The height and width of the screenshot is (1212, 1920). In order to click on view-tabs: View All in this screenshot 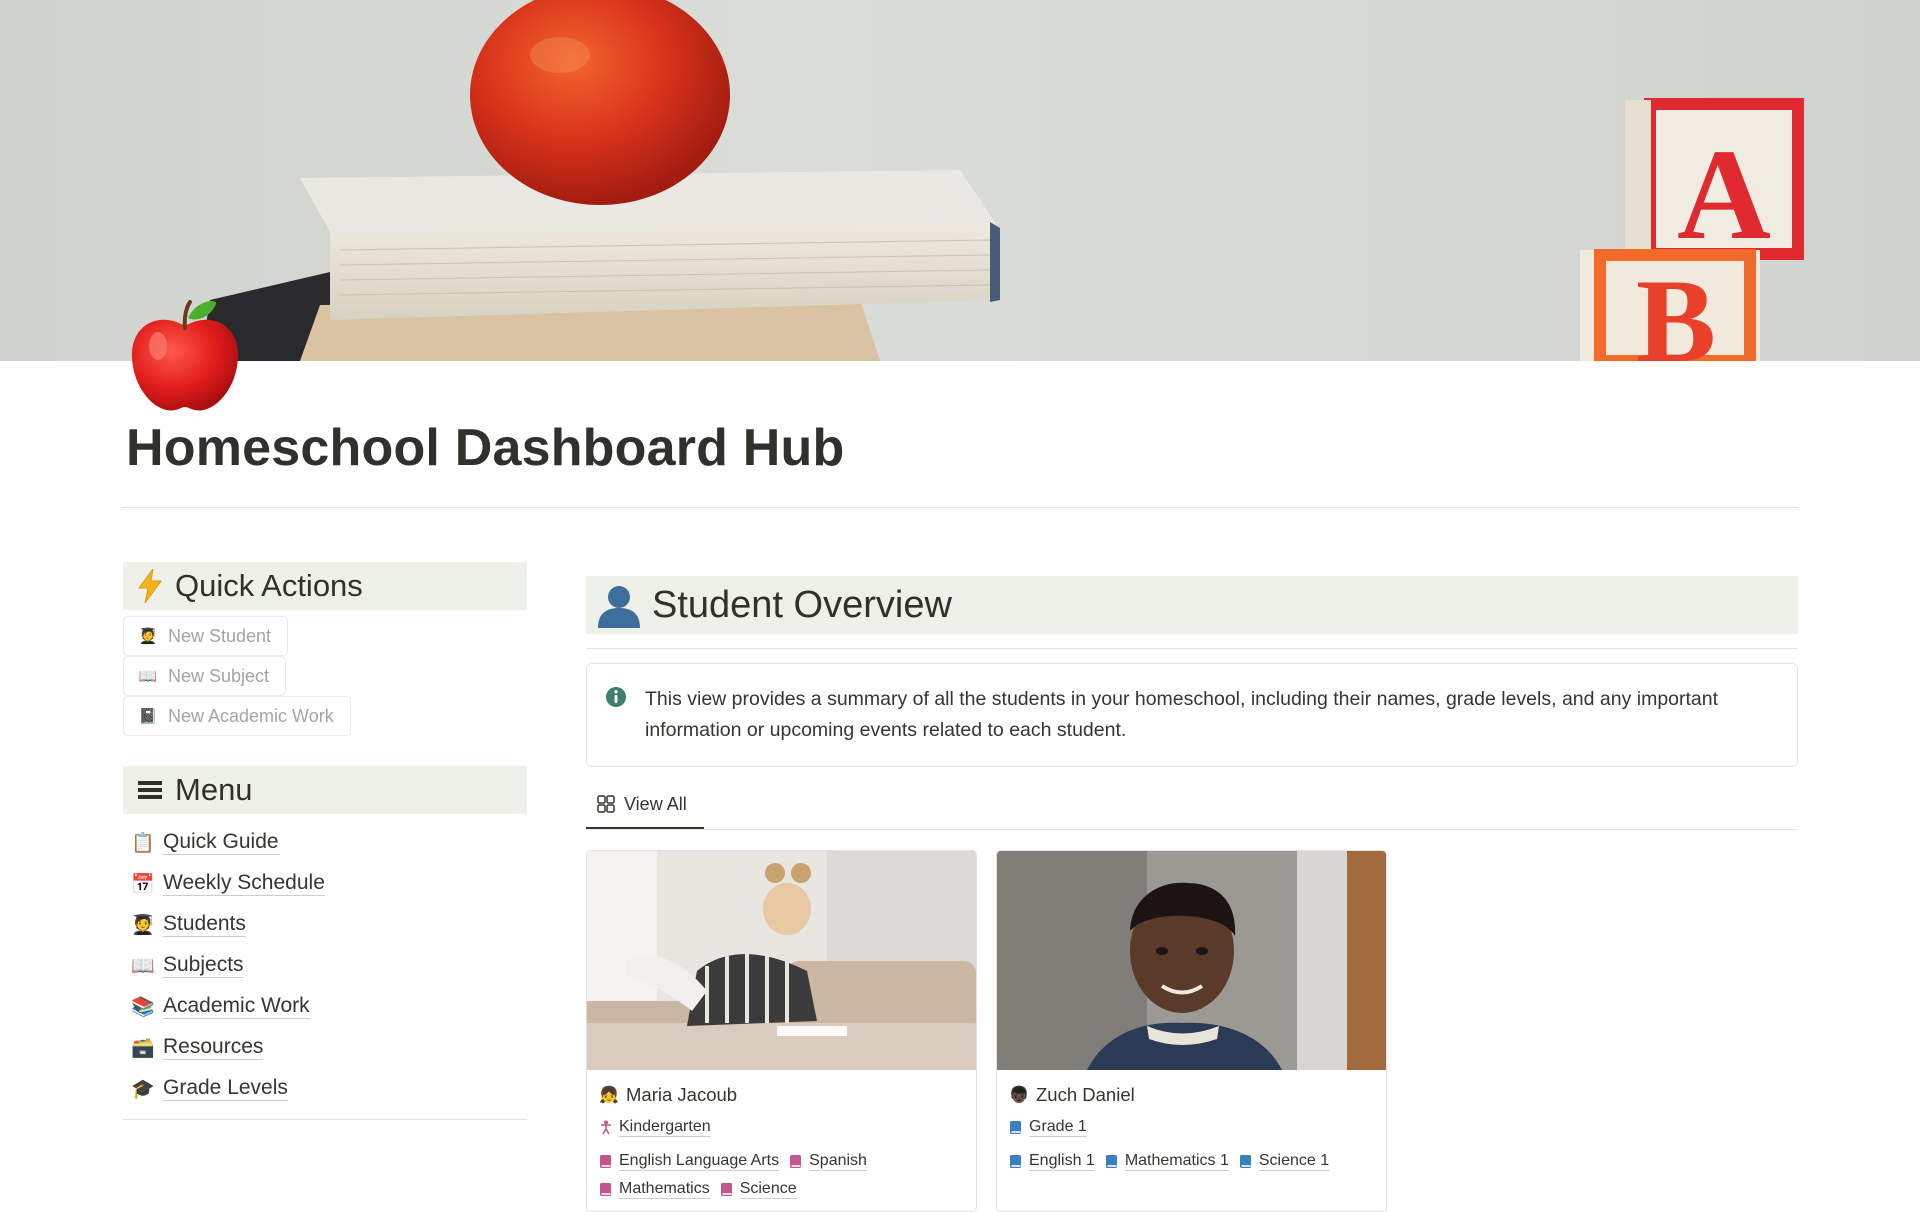, I will do `click(1192, 805)`.